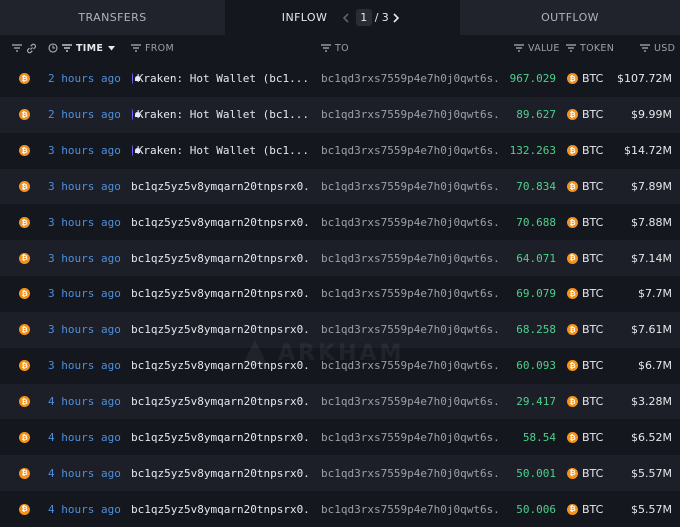  I want to click on header-to: TO, so click(335, 48).